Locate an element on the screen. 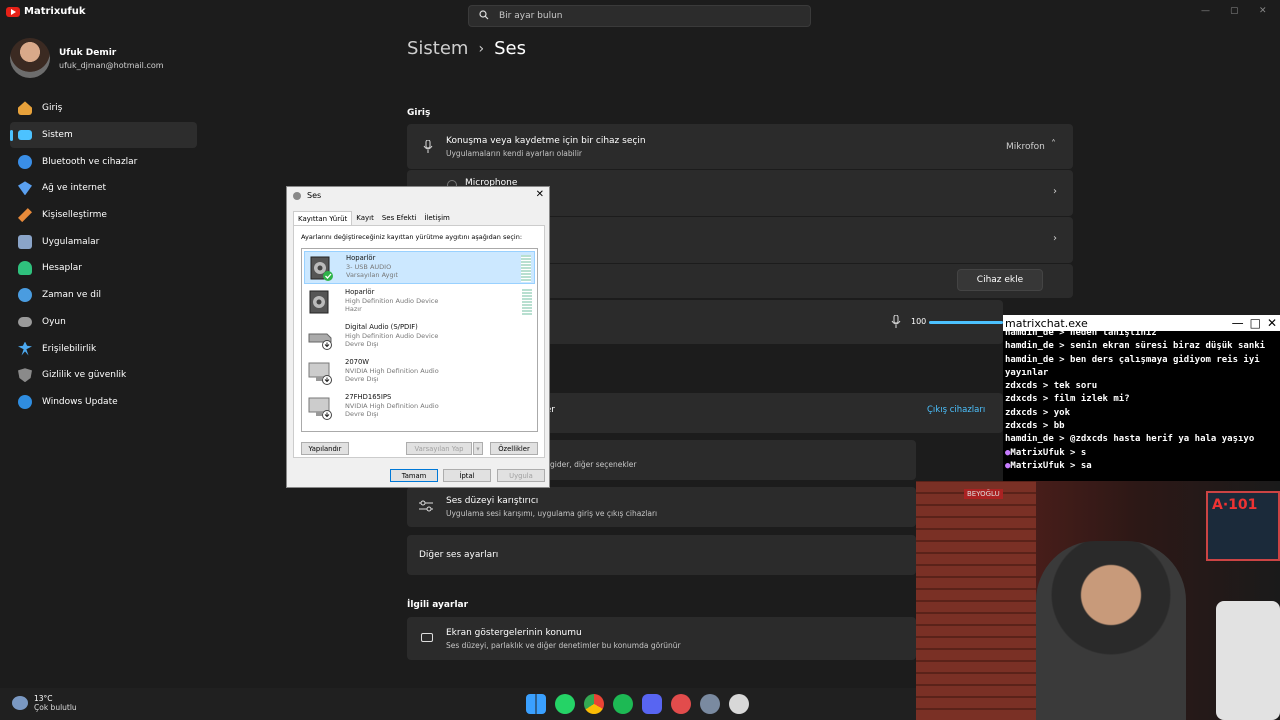 This screenshot has height=720, width=1280. properties-button: Özellikler is located at coordinates (514, 448).